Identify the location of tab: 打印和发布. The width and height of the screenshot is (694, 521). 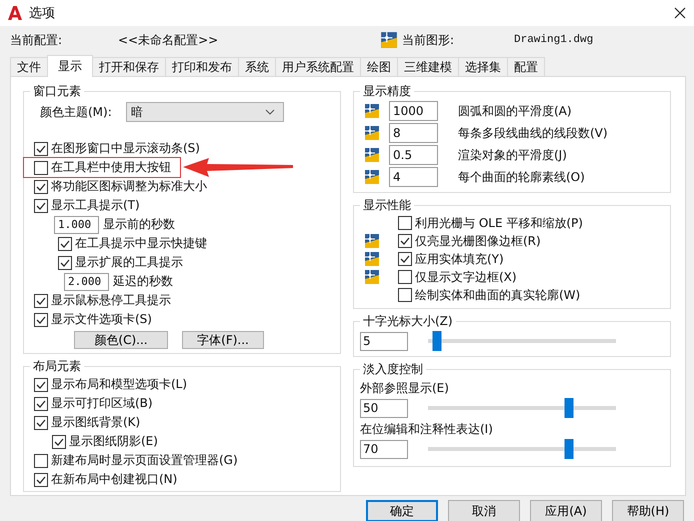
(202, 66).